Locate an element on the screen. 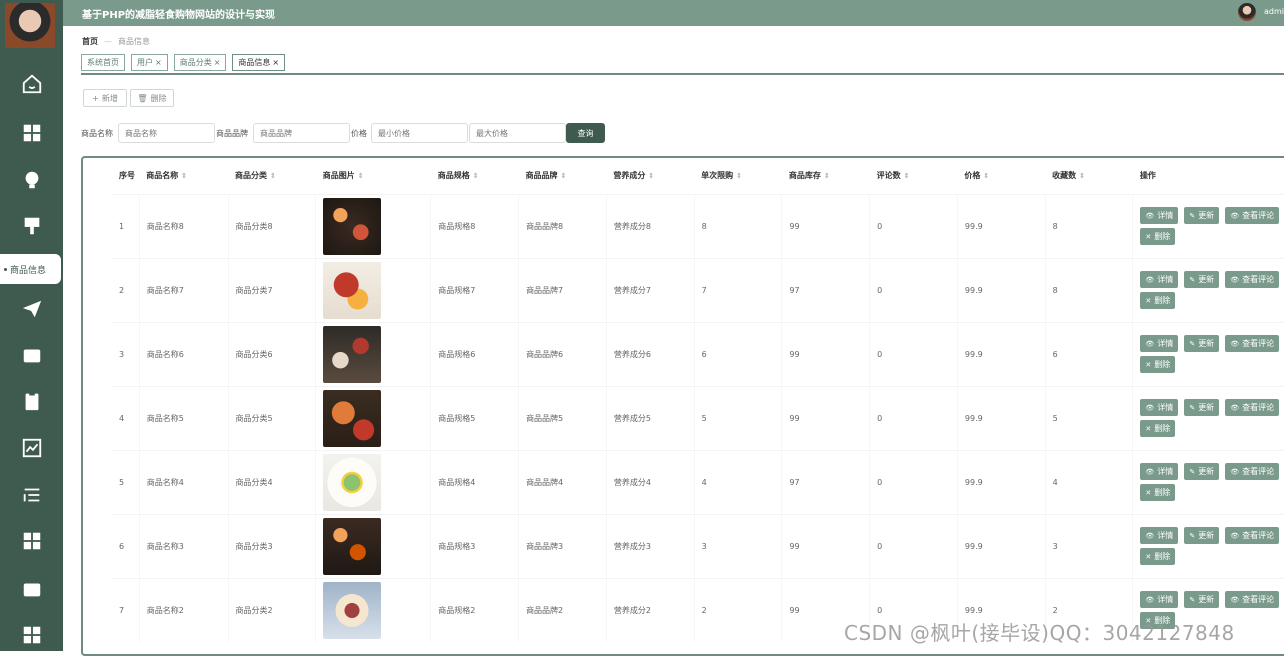  list-icon is located at coordinates (31, 495).